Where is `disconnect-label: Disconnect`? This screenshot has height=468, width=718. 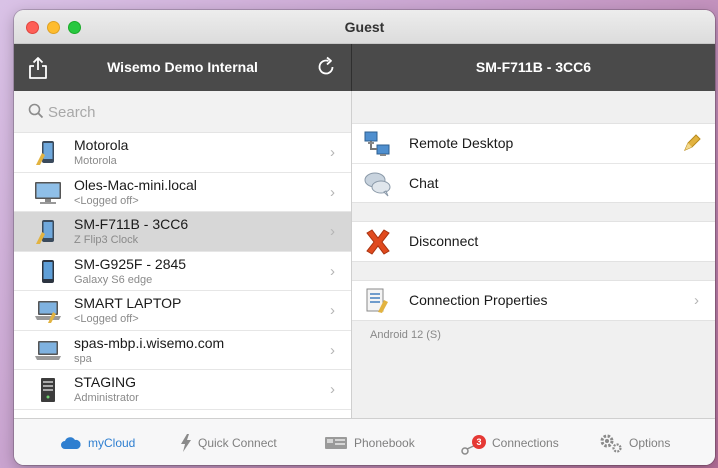
disconnect-label: Disconnect is located at coordinates (444, 241).